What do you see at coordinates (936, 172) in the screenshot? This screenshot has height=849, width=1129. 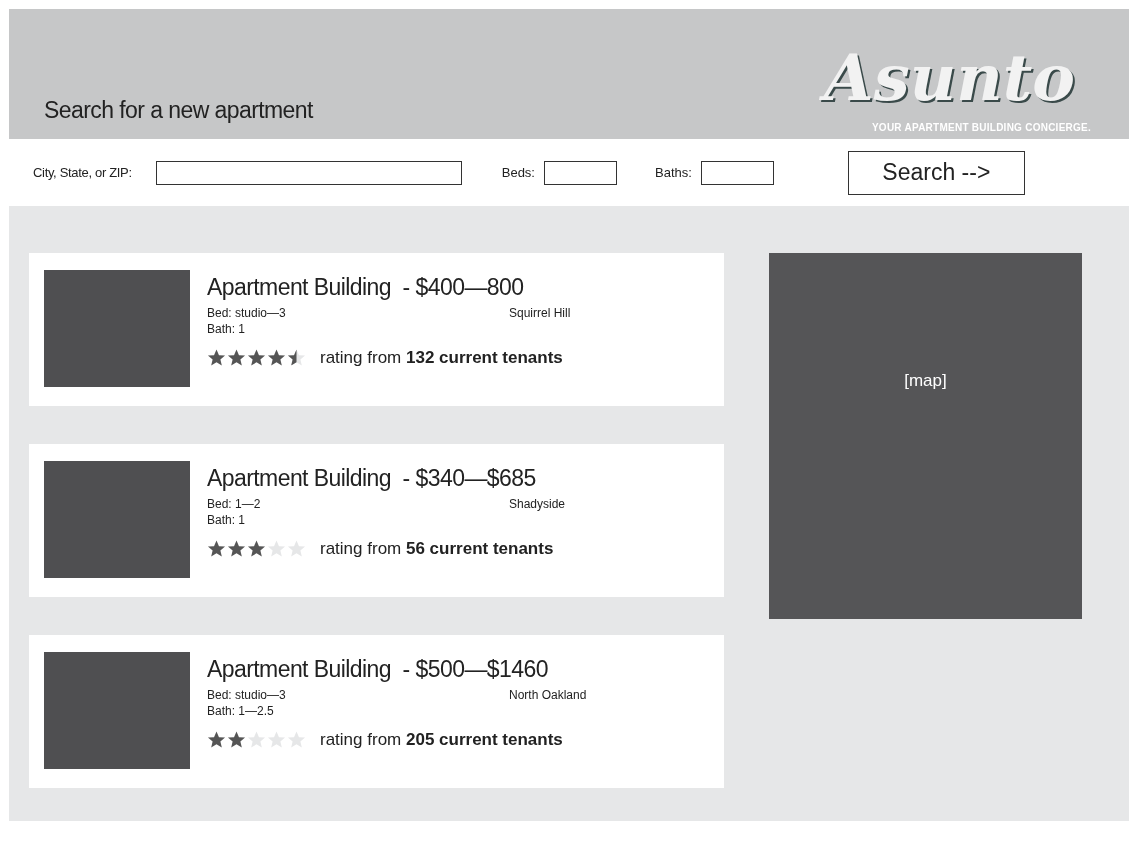 I see `search-button: Search -->` at bounding box center [936, 172].